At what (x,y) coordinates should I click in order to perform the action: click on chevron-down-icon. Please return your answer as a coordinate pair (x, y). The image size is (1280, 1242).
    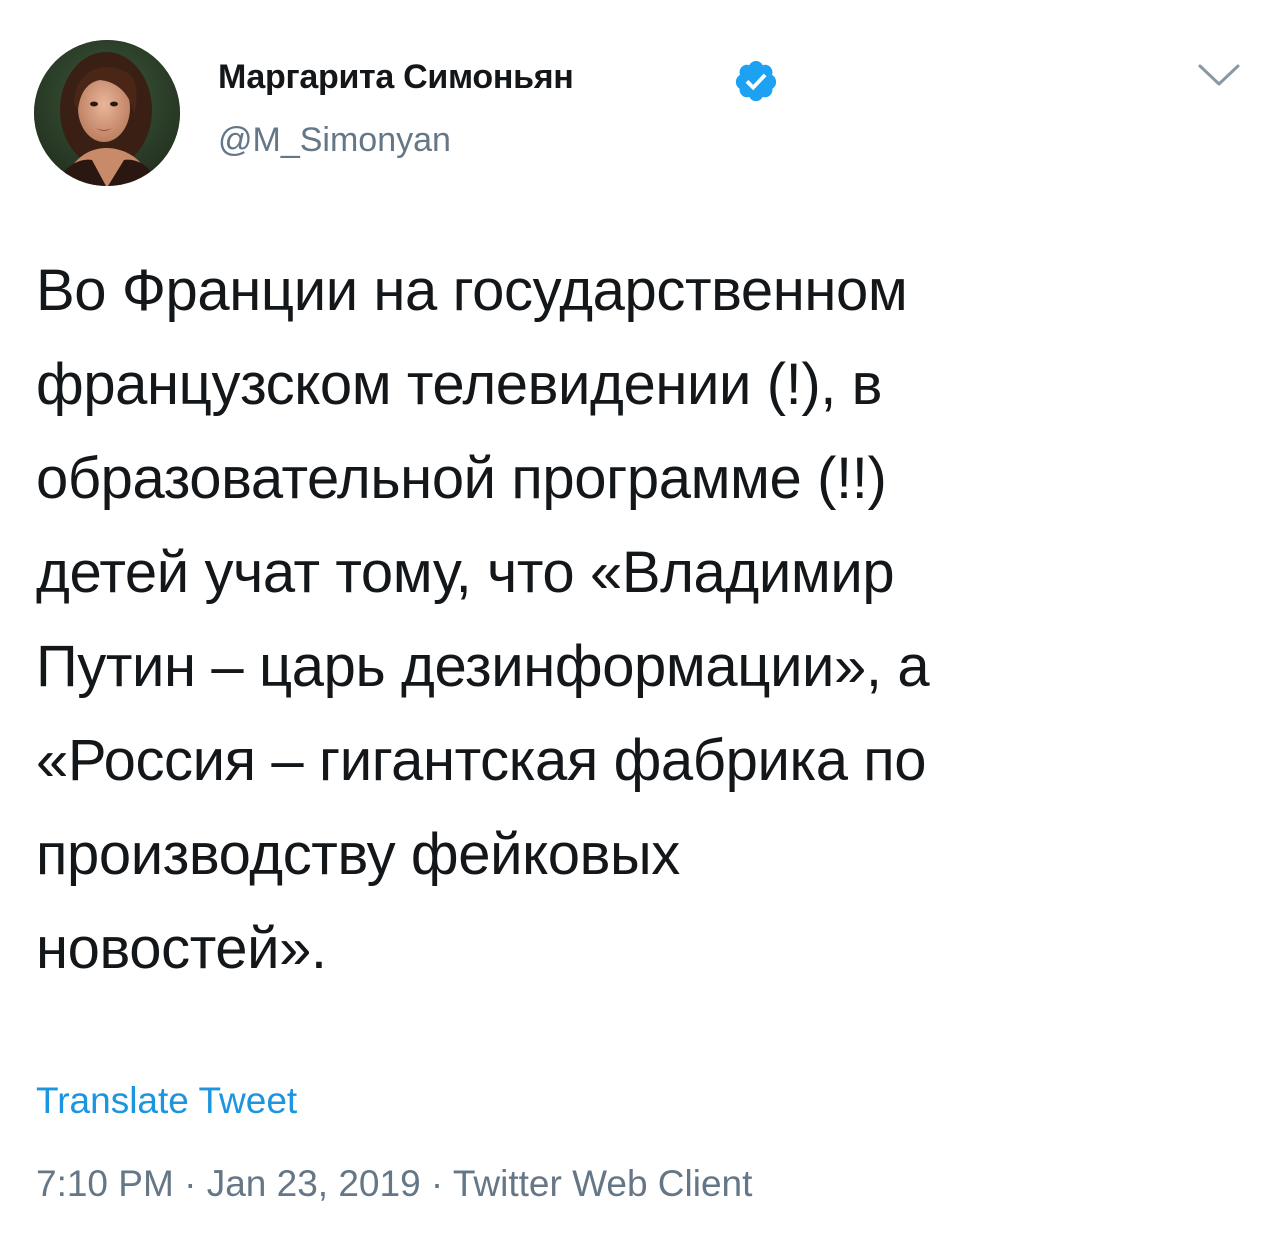
    Looking at the image, I should click on (1219, 75).